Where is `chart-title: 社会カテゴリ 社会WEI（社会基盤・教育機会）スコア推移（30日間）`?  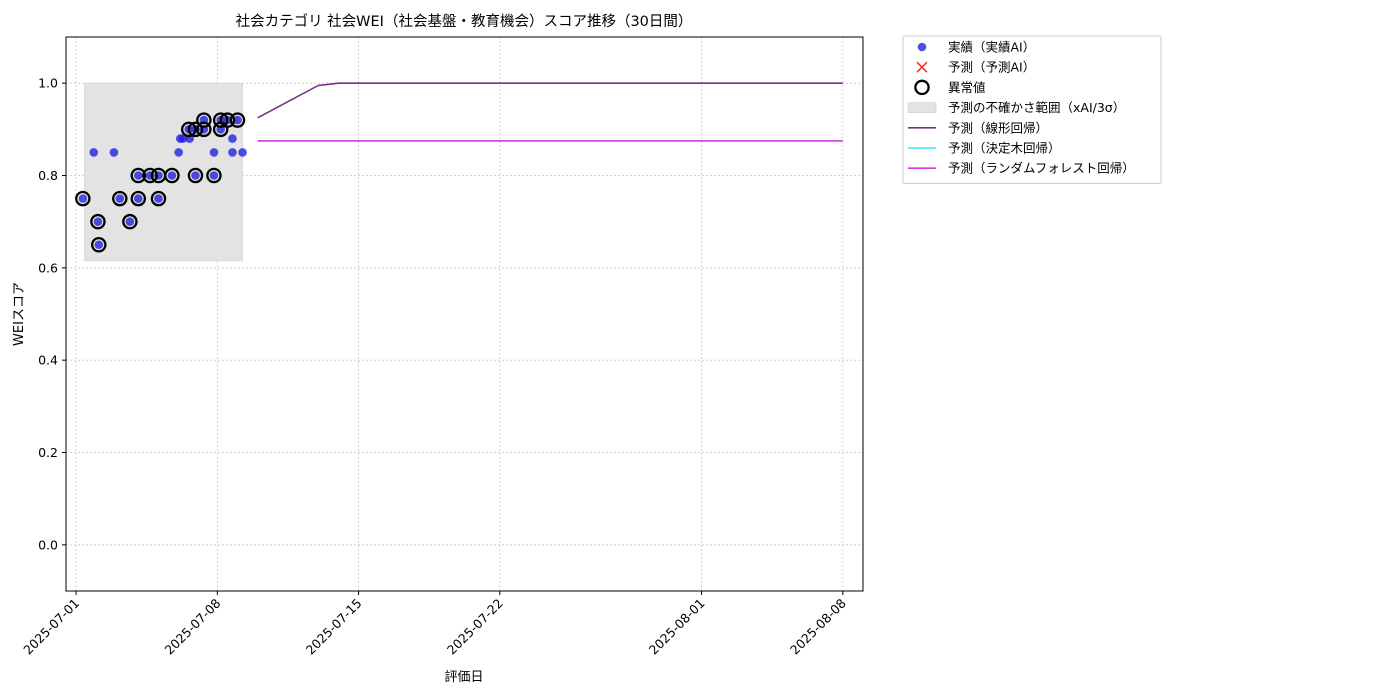
chart-title: 社会カテゴリ 社会WEI（社会基盤・教育機会）スコア推移（30日間） is located at coordinates (464, 21).